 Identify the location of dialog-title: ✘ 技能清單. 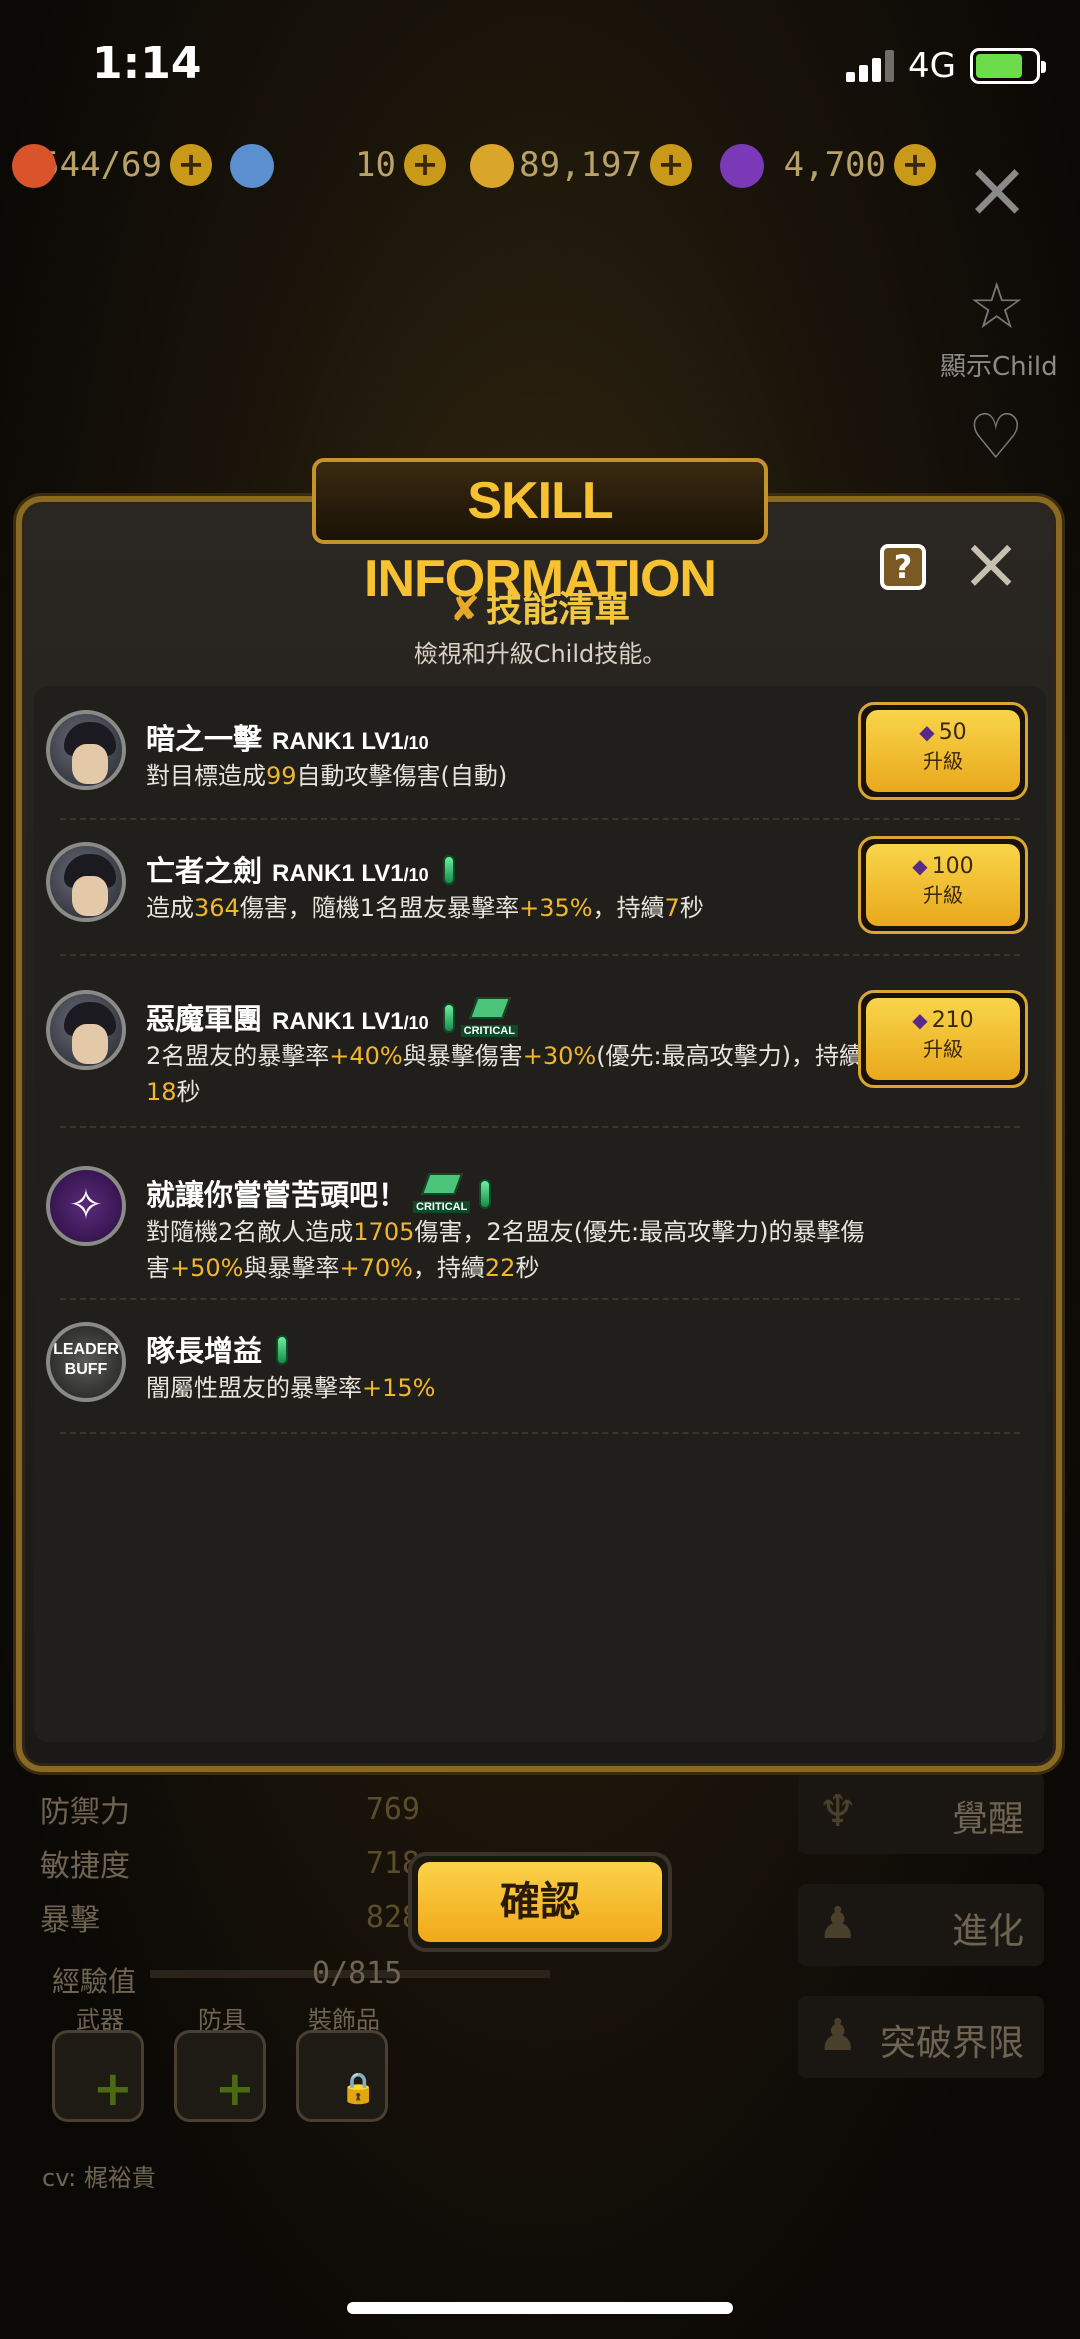
(540, 609).